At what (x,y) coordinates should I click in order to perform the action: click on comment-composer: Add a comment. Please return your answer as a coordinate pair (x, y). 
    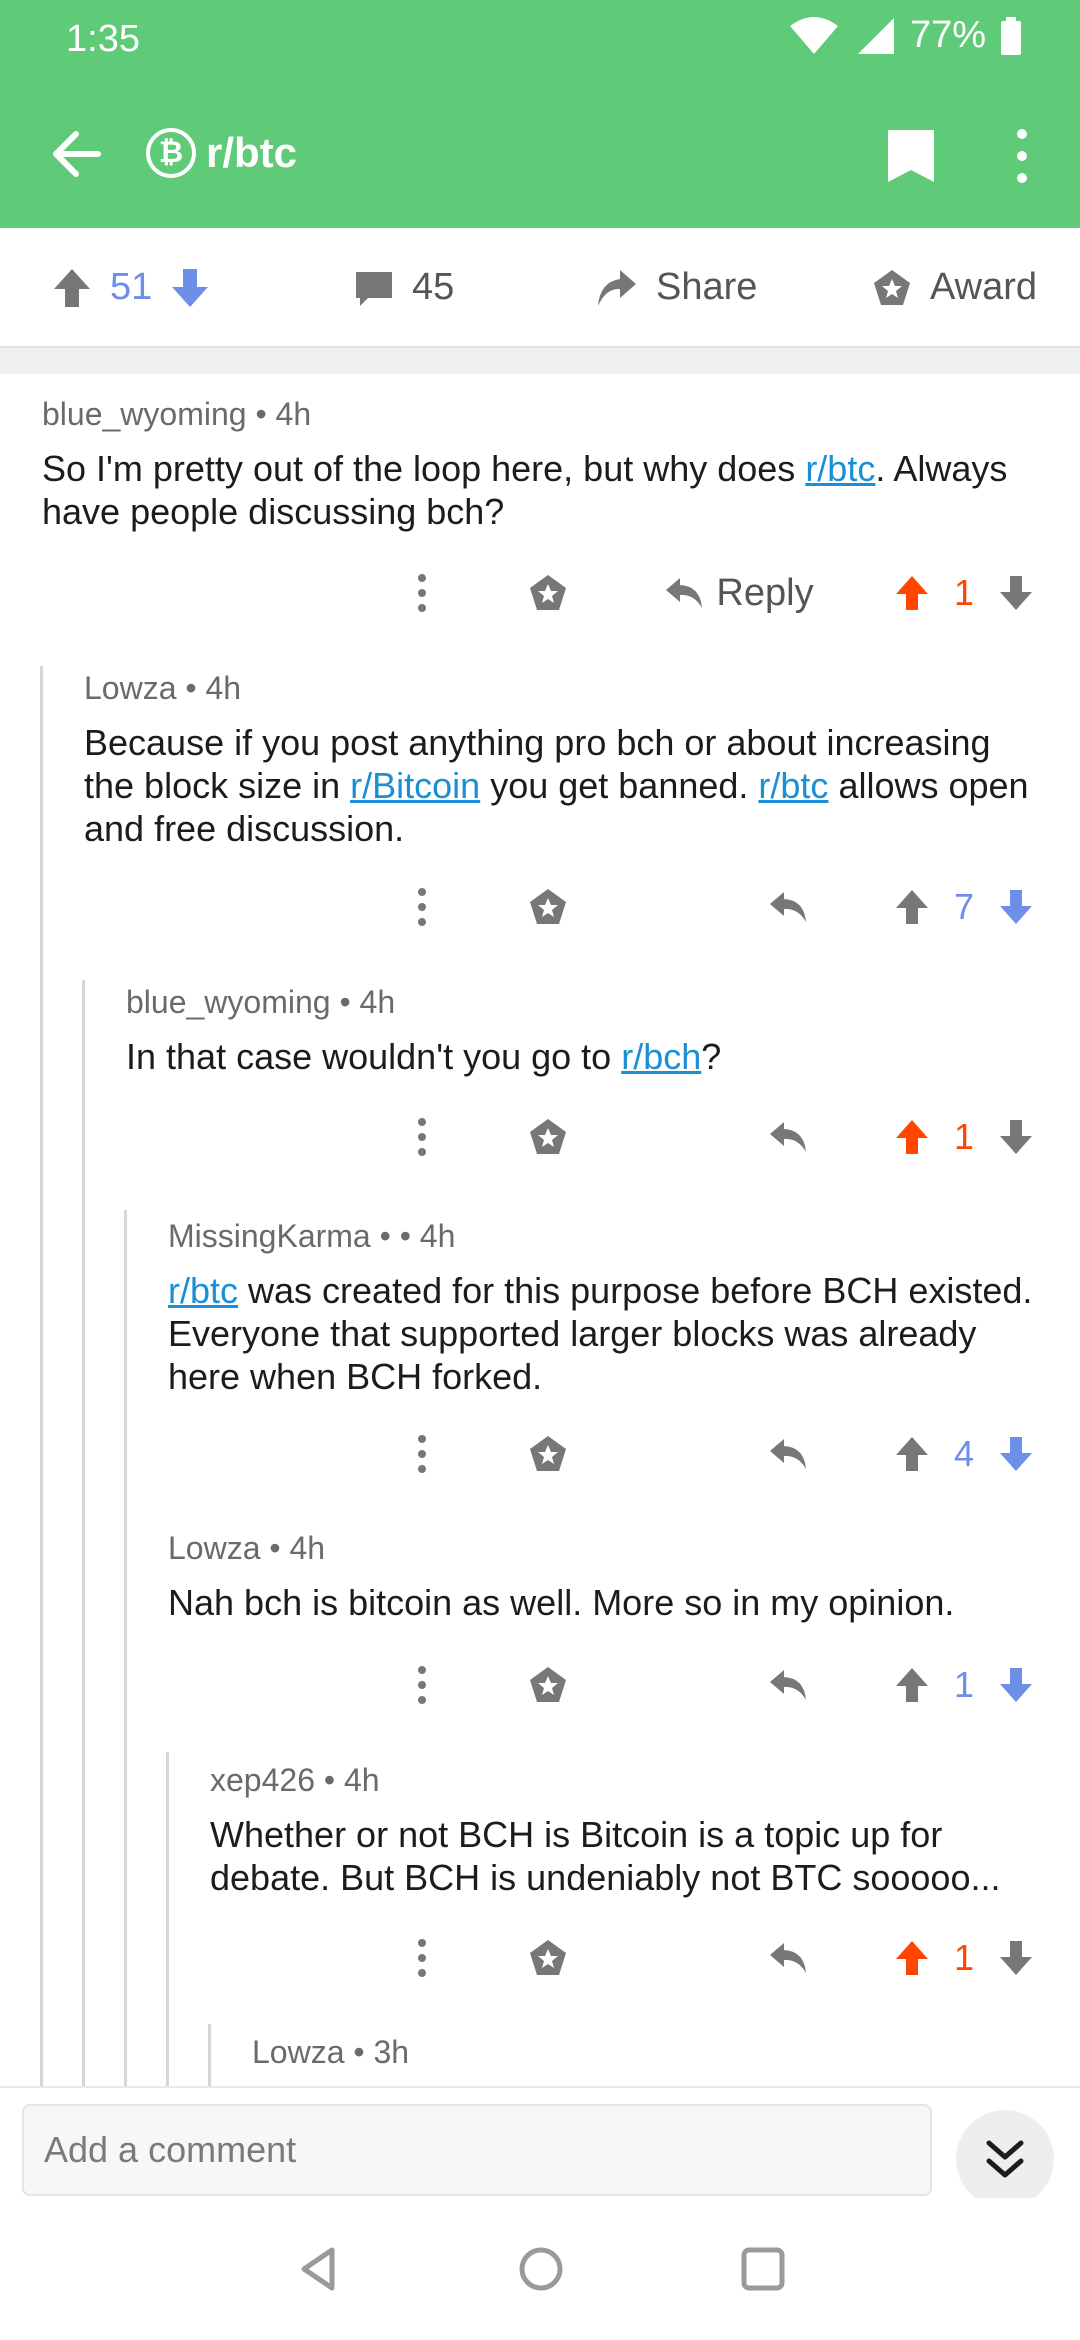
    Looking at the image, I should click on (540, 2147).